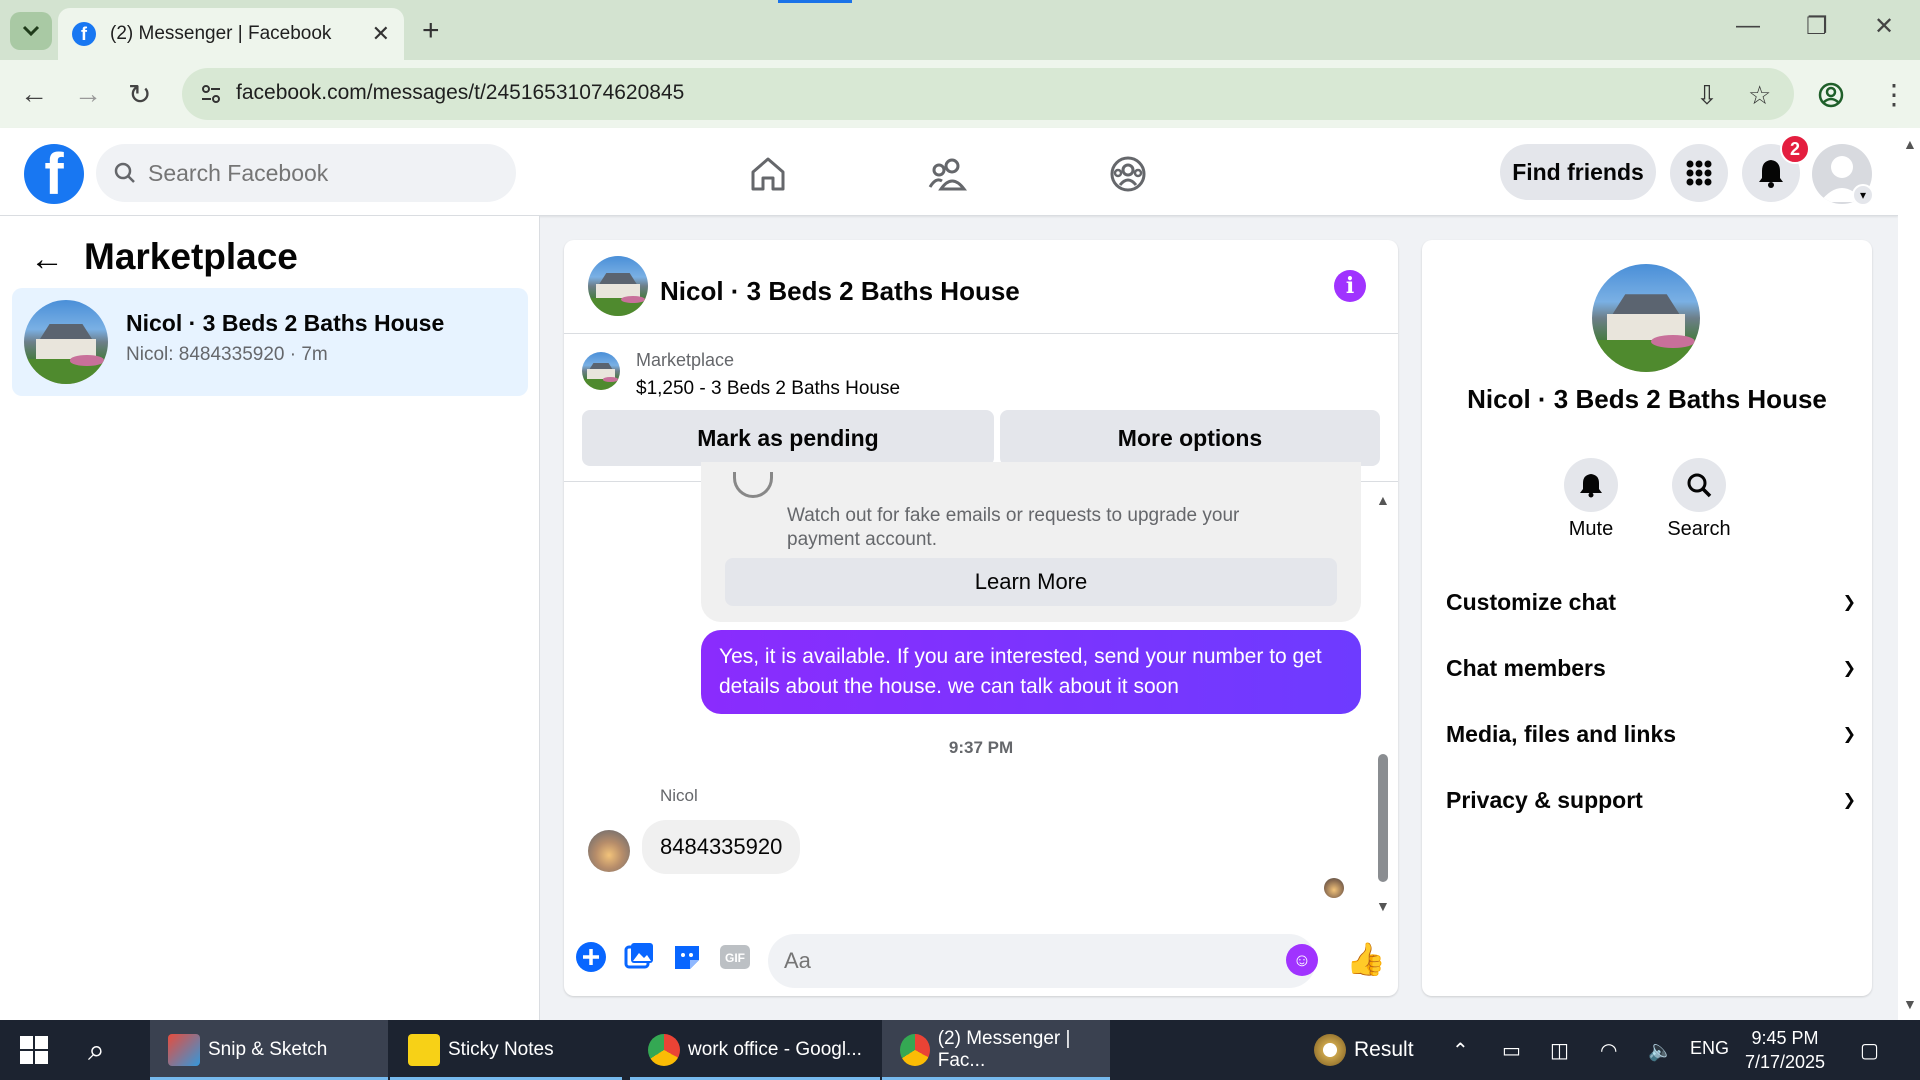 The width and height of the screenshot is (1920, 1080). I want to click on minimize-window-icon: —, so click(1748, 26).